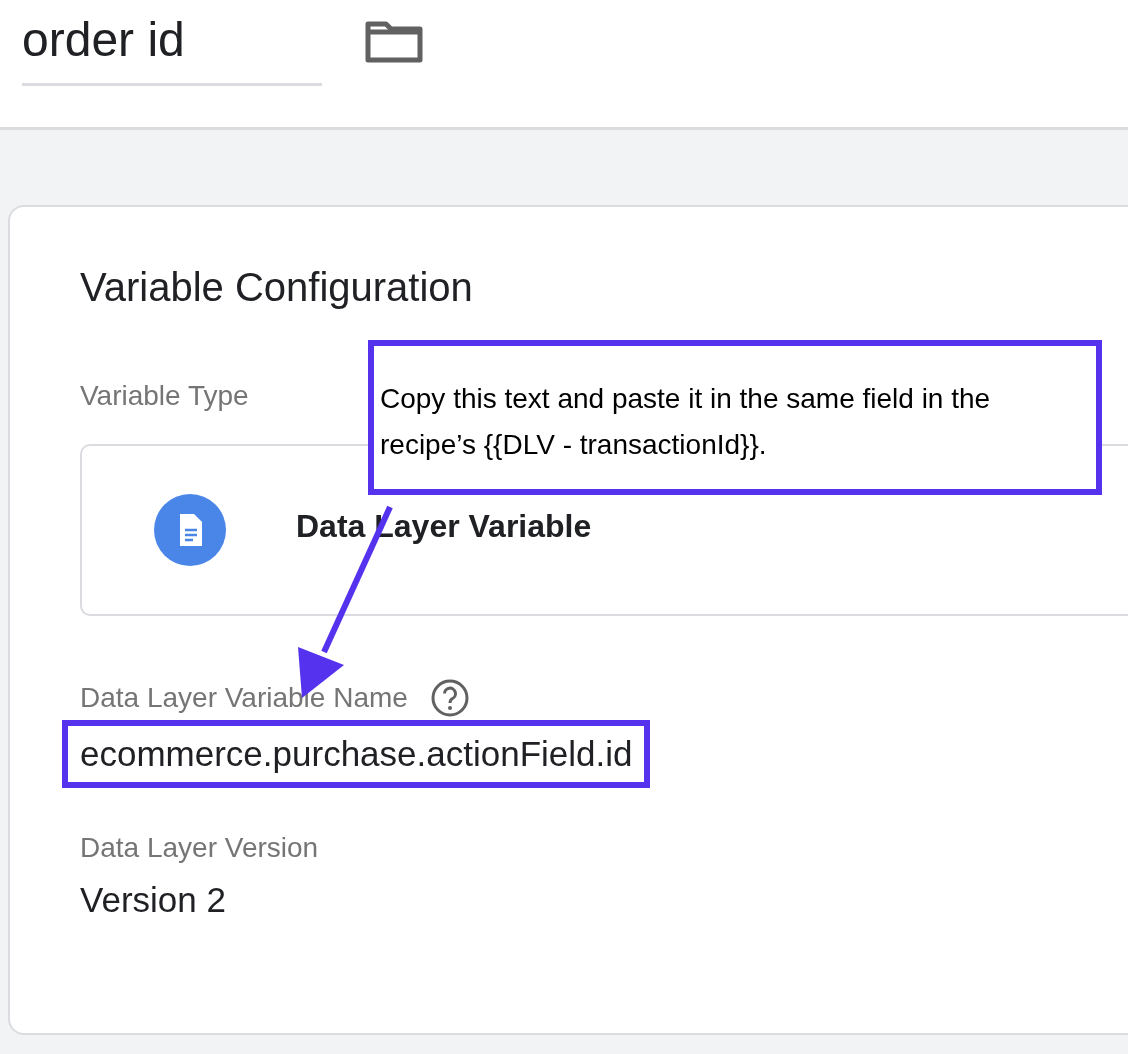 This screenshot has height=1054, width=1128. What do you see at coordinates (356, 754) in the screenshot?
I see `field-value: ecommerce.purchase.actionField.id` at bounding box center [356, 754].